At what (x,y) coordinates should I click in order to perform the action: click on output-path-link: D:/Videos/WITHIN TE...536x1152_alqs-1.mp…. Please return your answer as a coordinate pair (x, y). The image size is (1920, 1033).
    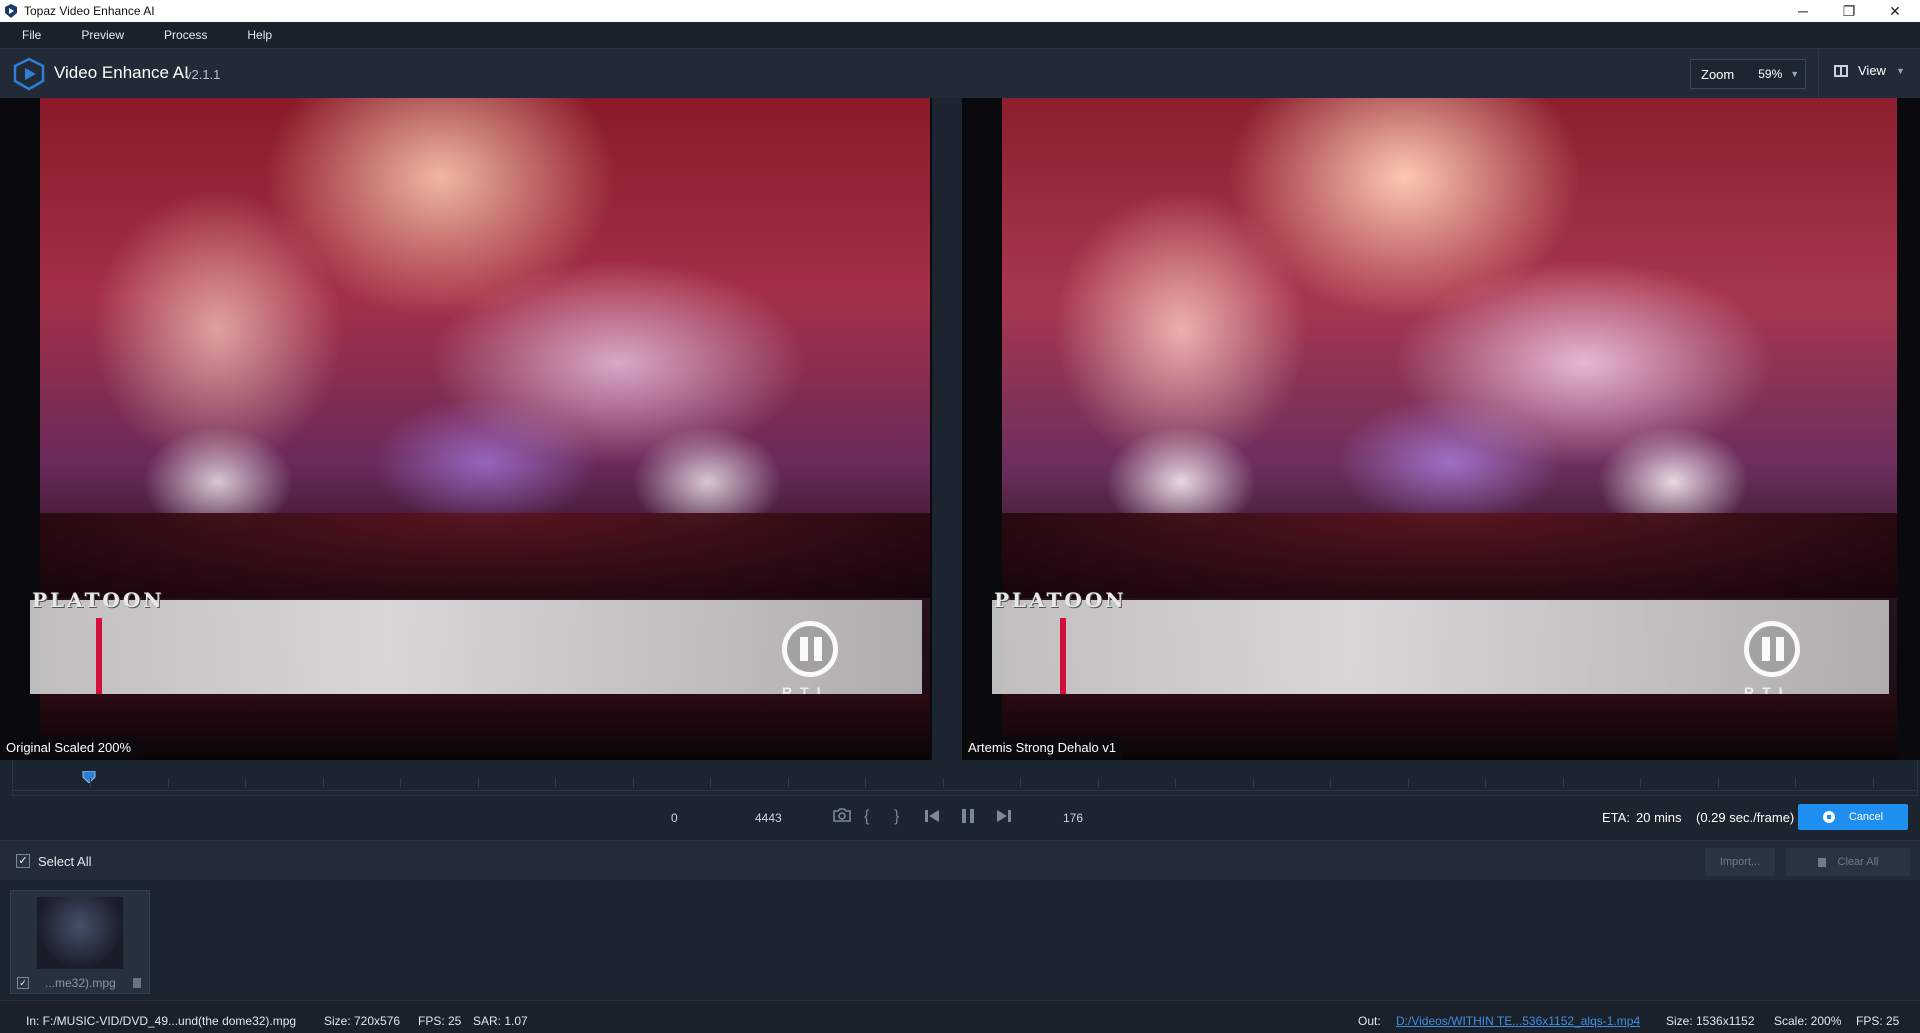
    Looking at the image, I should click on (1518, 1021).